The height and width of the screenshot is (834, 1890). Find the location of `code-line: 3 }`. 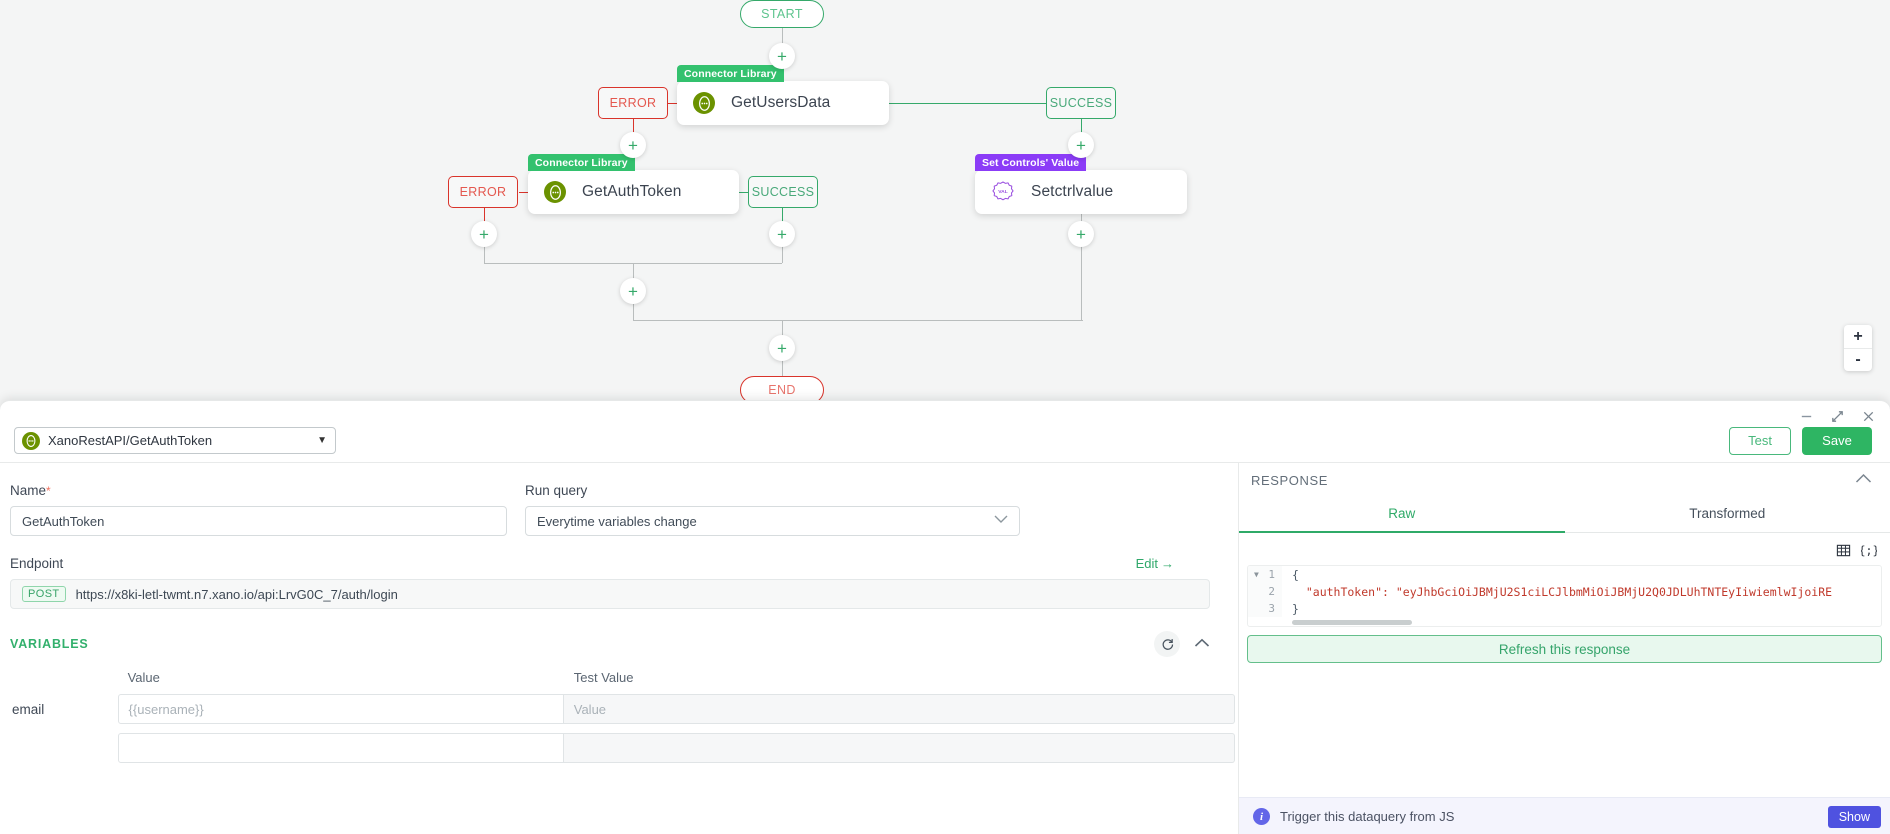

code-line: 3 } is located at coordinates (1564, 608).